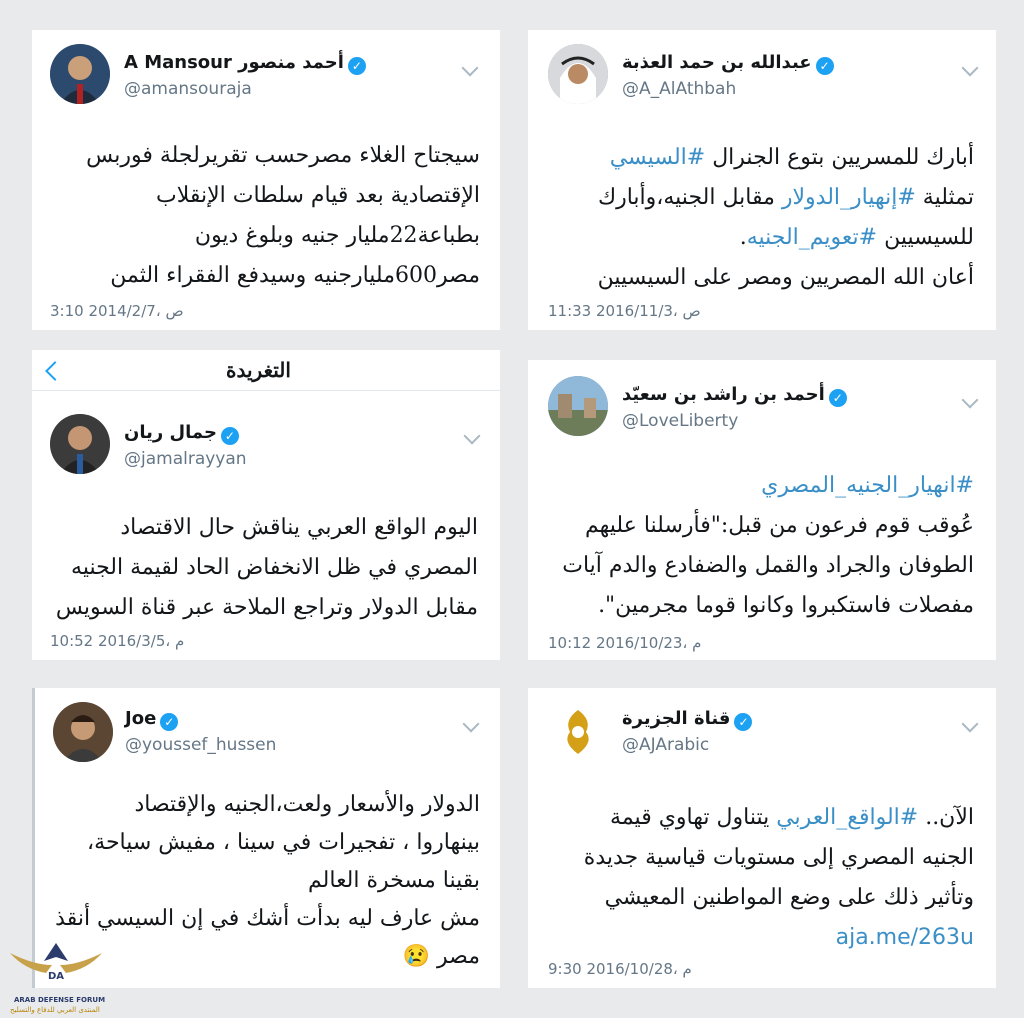  Describe the element at coordinates (812, 237) in the screenshot. I see `hashtag-link: #تعويم_الجنيه` at that location.